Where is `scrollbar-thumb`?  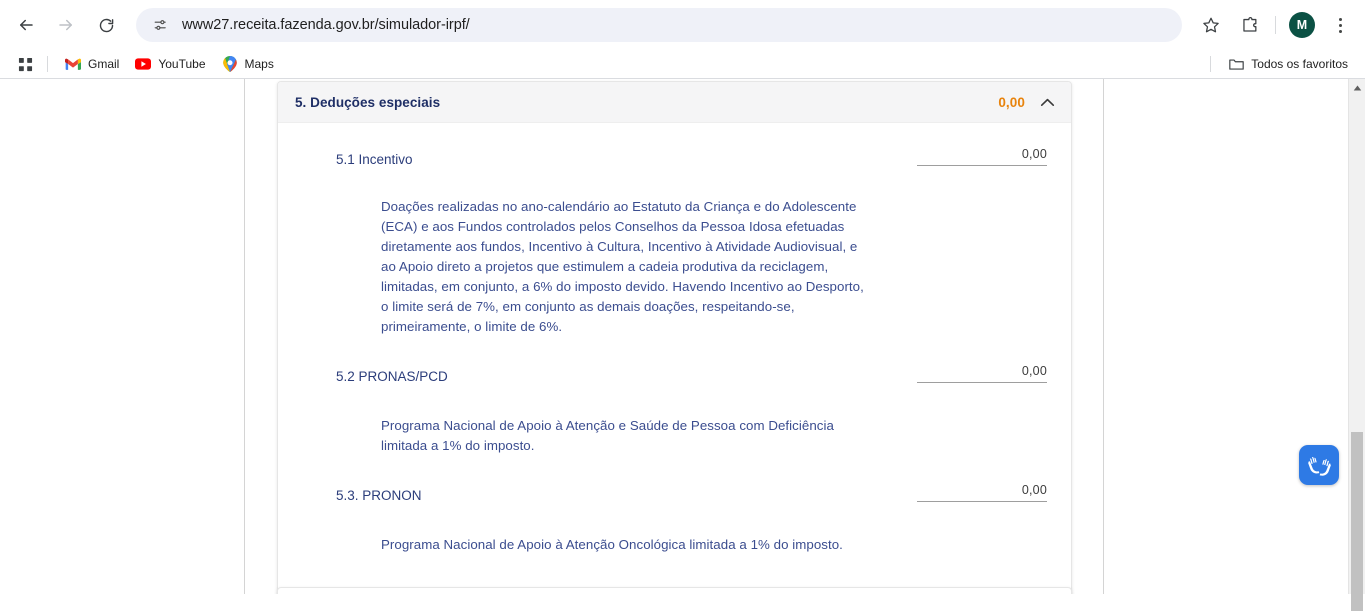
scrollbar-thumb is located at coordinates (1357, 521).